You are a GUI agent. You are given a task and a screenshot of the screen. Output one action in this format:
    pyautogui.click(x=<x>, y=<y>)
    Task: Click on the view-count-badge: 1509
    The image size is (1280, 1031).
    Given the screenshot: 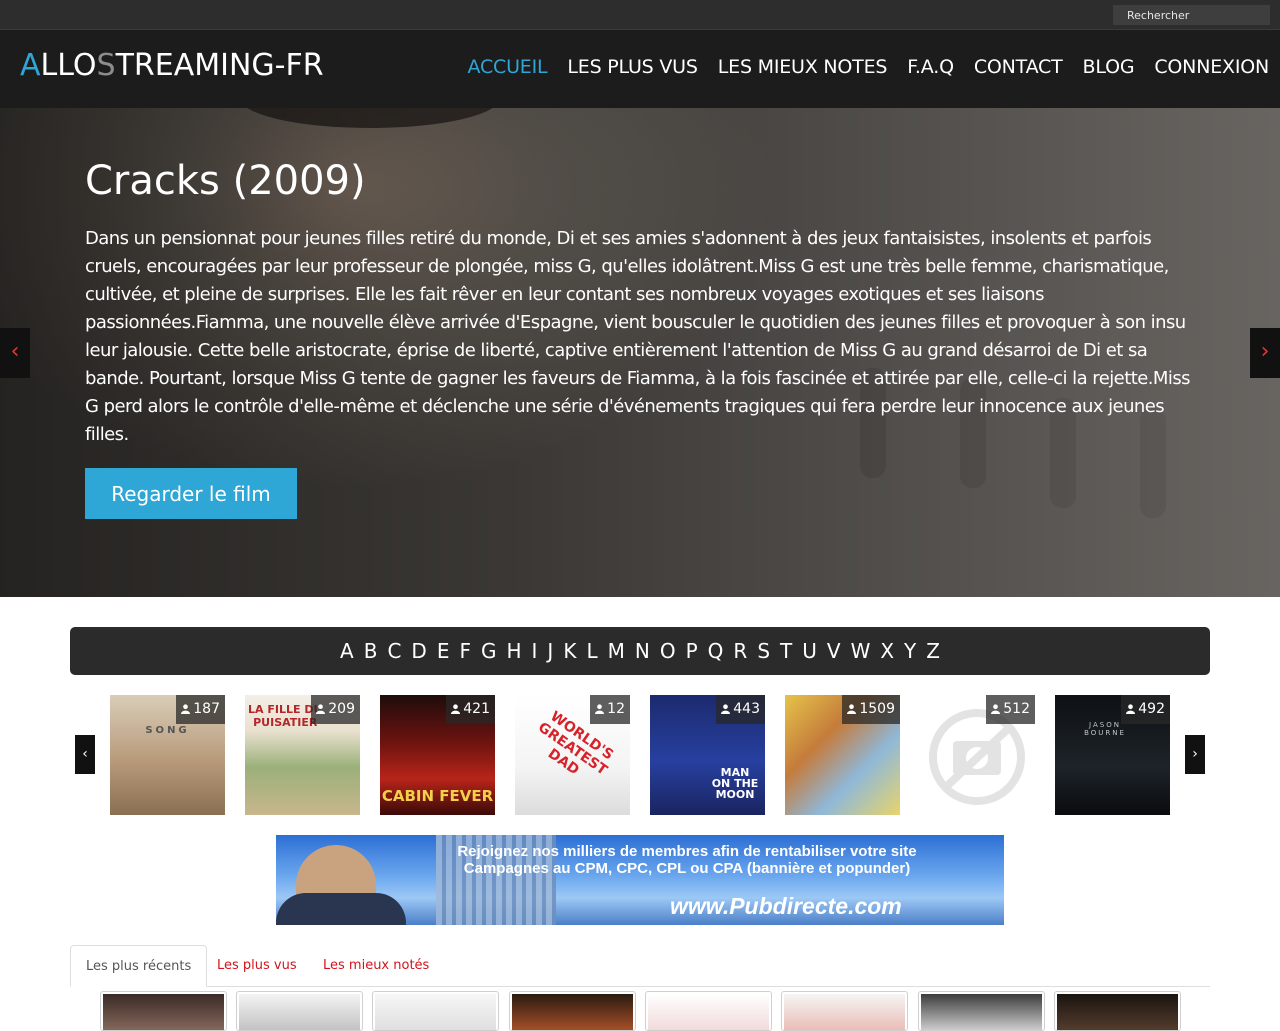 What is the action you would take?
    pyautogui.click(x=871, y=709)
    